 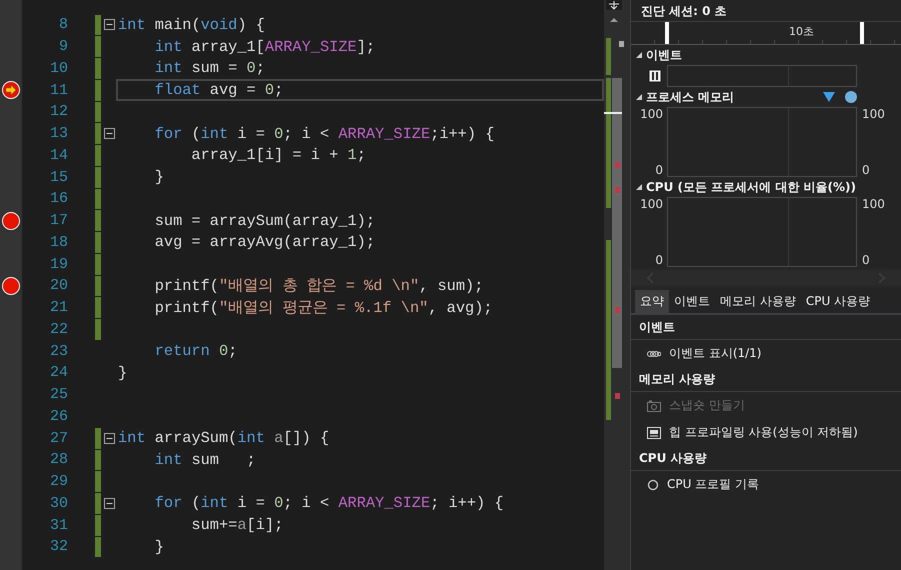 What do you see at coordinates (653, 484) in the screenshot?
I see `record-icon` at bounding box center [653, 484].